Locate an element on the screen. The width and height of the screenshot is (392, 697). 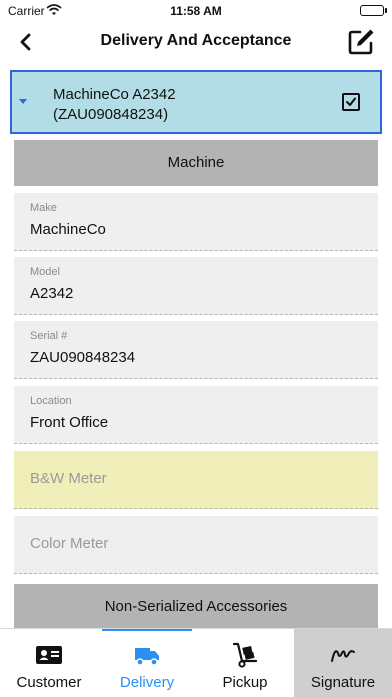
color-meter-input: Color Meter is located at coordinates (196, 545).